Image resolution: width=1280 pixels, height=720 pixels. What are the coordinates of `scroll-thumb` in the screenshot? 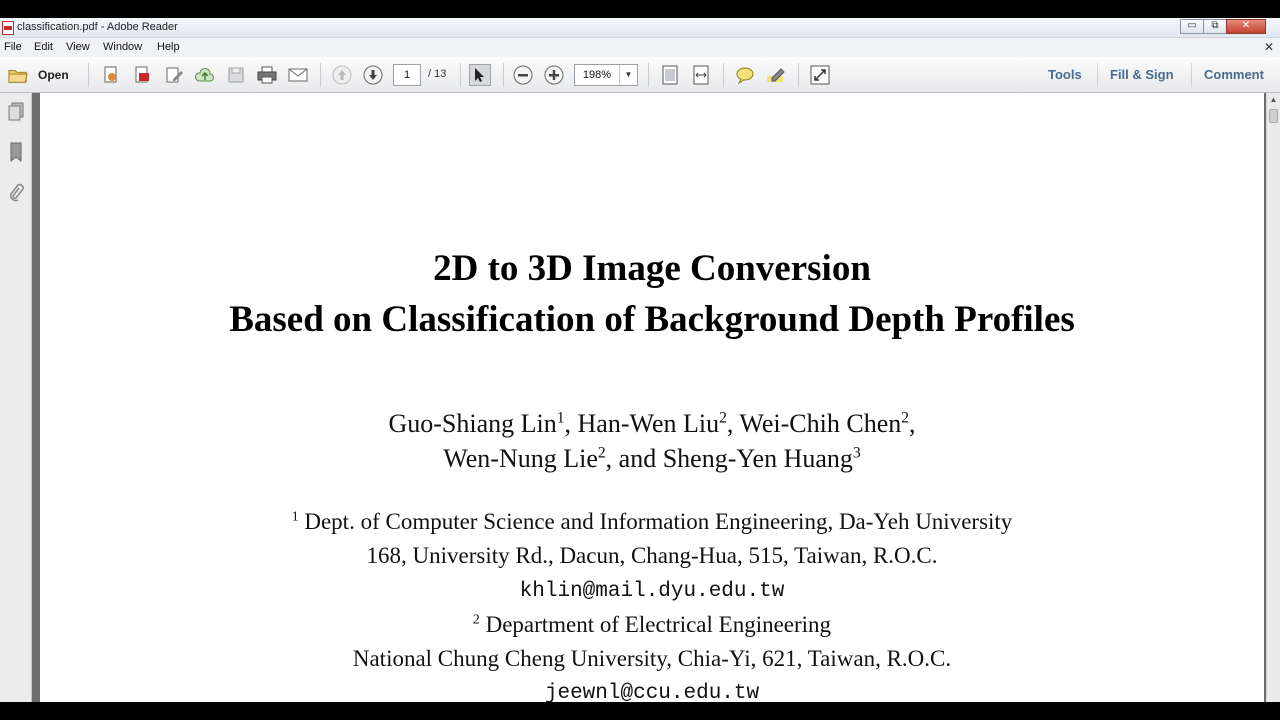 It's located at (1273, 116).